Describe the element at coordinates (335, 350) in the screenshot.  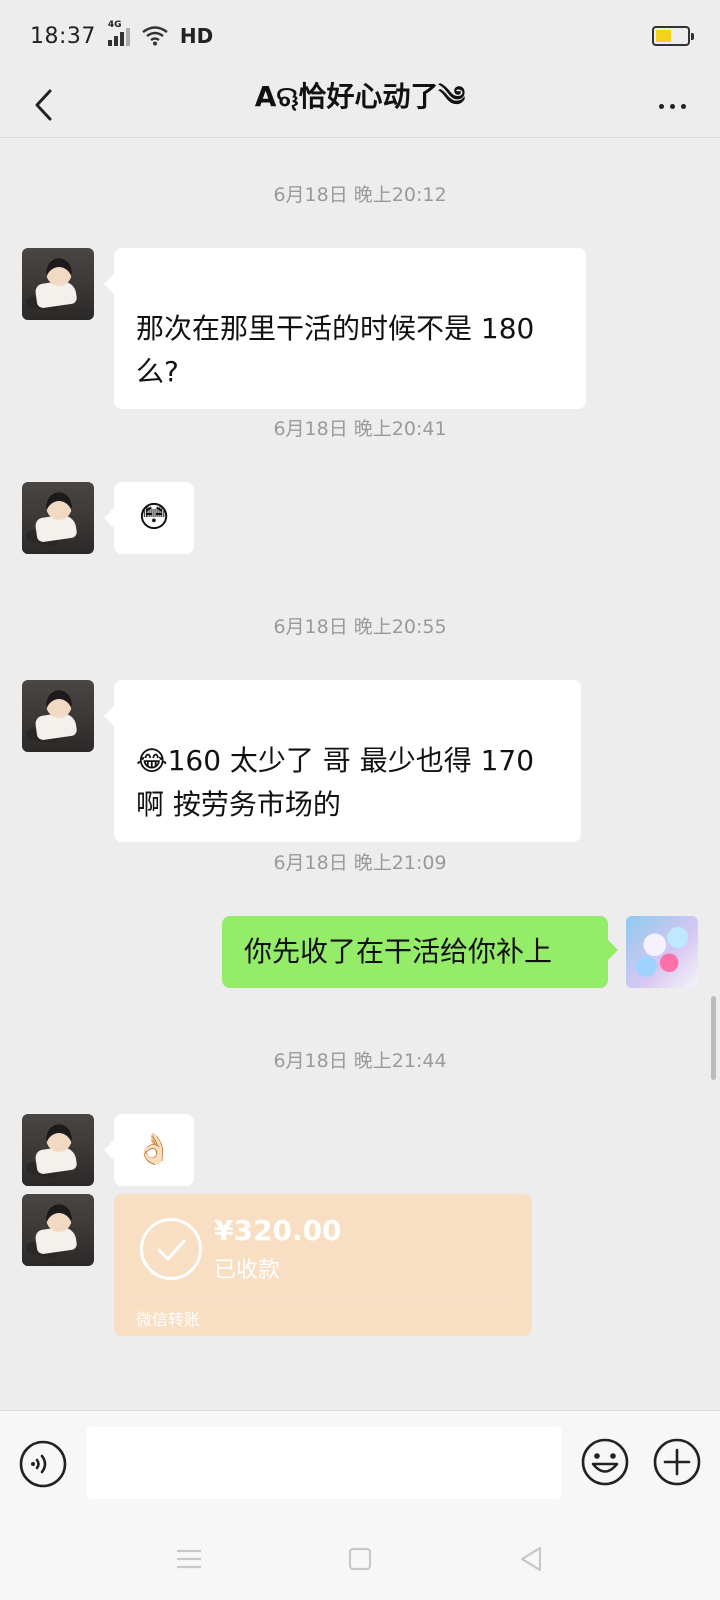
I see `message-text: 那次在那里干活的时候不是 180 么?` at that location.